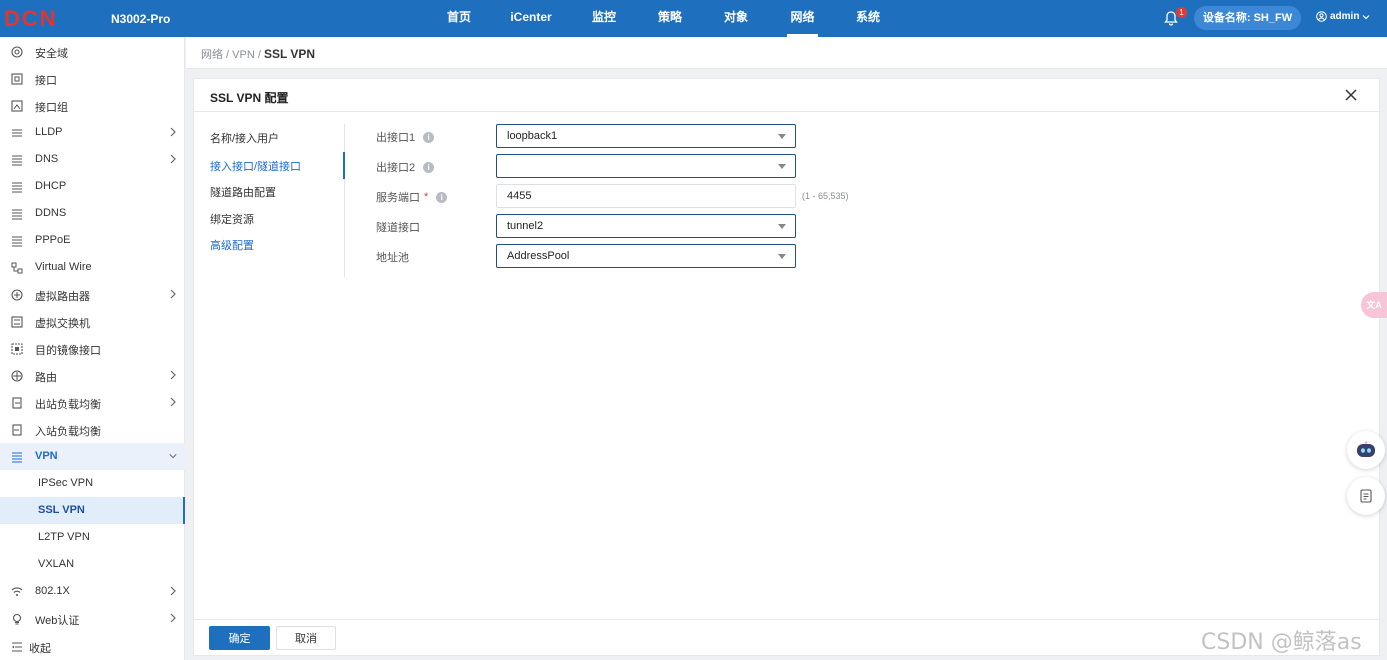  Describe the element at coordinates (239, 638) in the screenshot. I see `ok-button: 确定` at that location.